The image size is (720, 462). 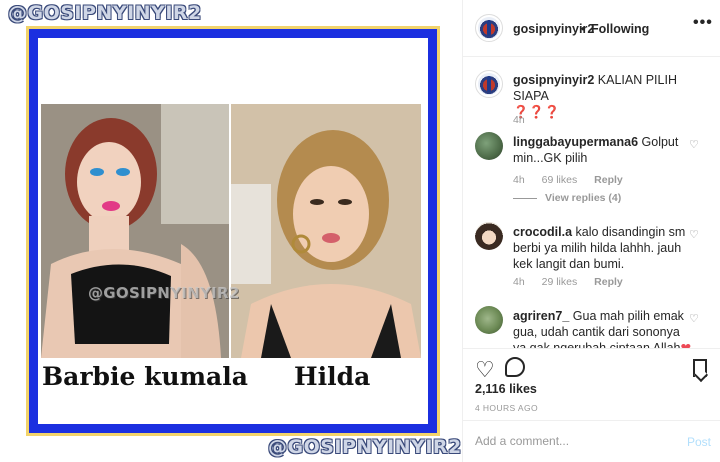 I want to click on comment-icon, so click(x=515, y=367).